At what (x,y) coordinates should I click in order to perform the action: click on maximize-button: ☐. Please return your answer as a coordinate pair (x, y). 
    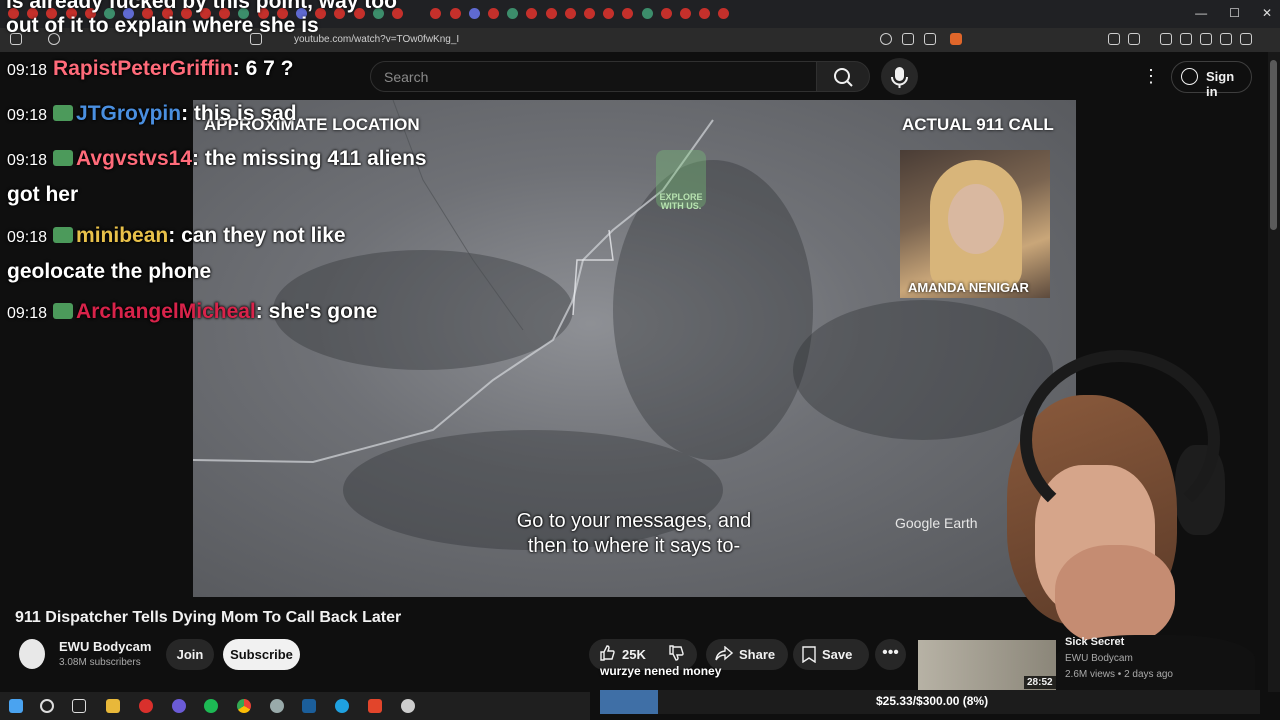
    Looking at the image, I should click on (1234, 13).